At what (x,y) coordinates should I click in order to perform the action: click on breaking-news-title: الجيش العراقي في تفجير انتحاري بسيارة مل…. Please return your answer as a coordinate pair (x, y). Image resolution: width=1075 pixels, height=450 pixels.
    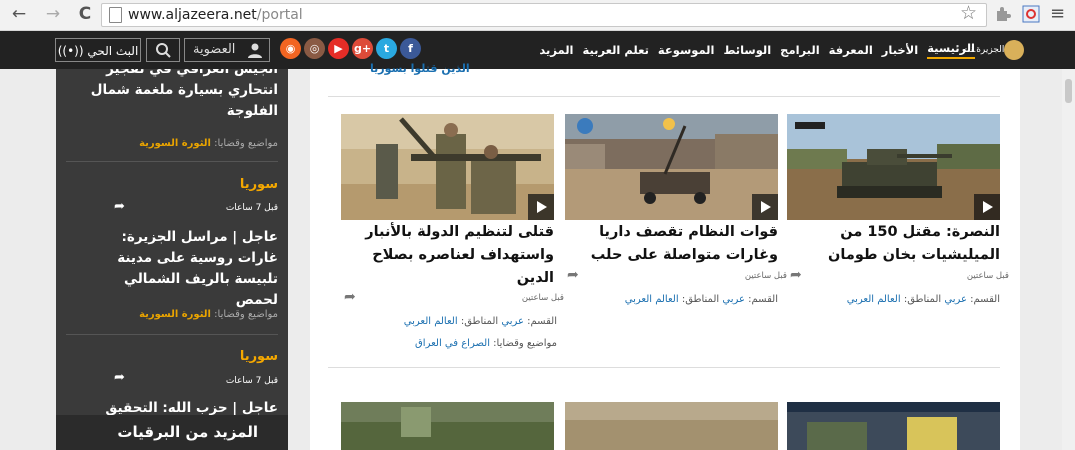
    Looking at the image, I should click on (178, 95).